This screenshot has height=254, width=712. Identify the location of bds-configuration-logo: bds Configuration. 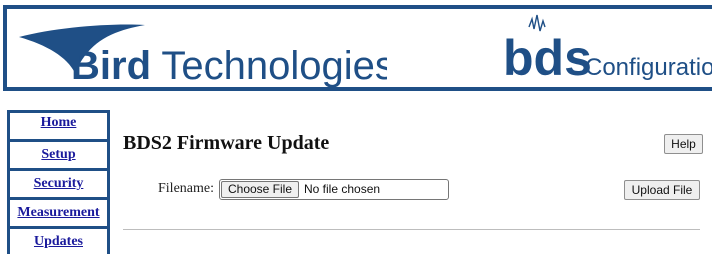
(607, 50).